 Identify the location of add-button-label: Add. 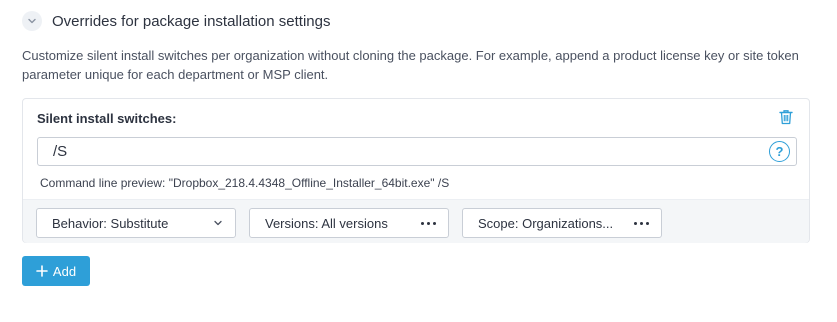
(64, 271).